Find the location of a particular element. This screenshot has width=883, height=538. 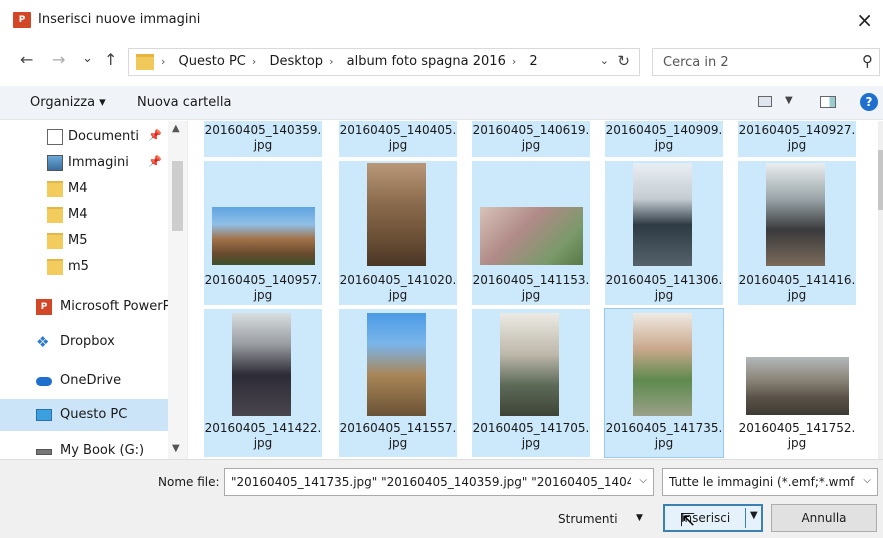

file-tile: 20160405_141557. jpg is located at coordinates (398, 383).